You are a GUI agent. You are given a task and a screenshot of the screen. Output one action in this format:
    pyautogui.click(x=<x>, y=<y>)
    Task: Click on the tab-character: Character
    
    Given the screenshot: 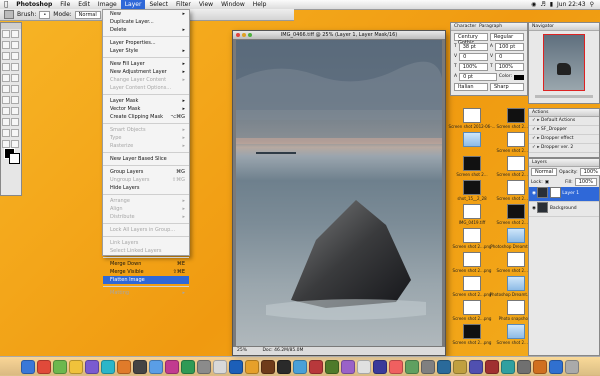 What is the action you would take?
    pyautogui.click(x=465, y=26)
    